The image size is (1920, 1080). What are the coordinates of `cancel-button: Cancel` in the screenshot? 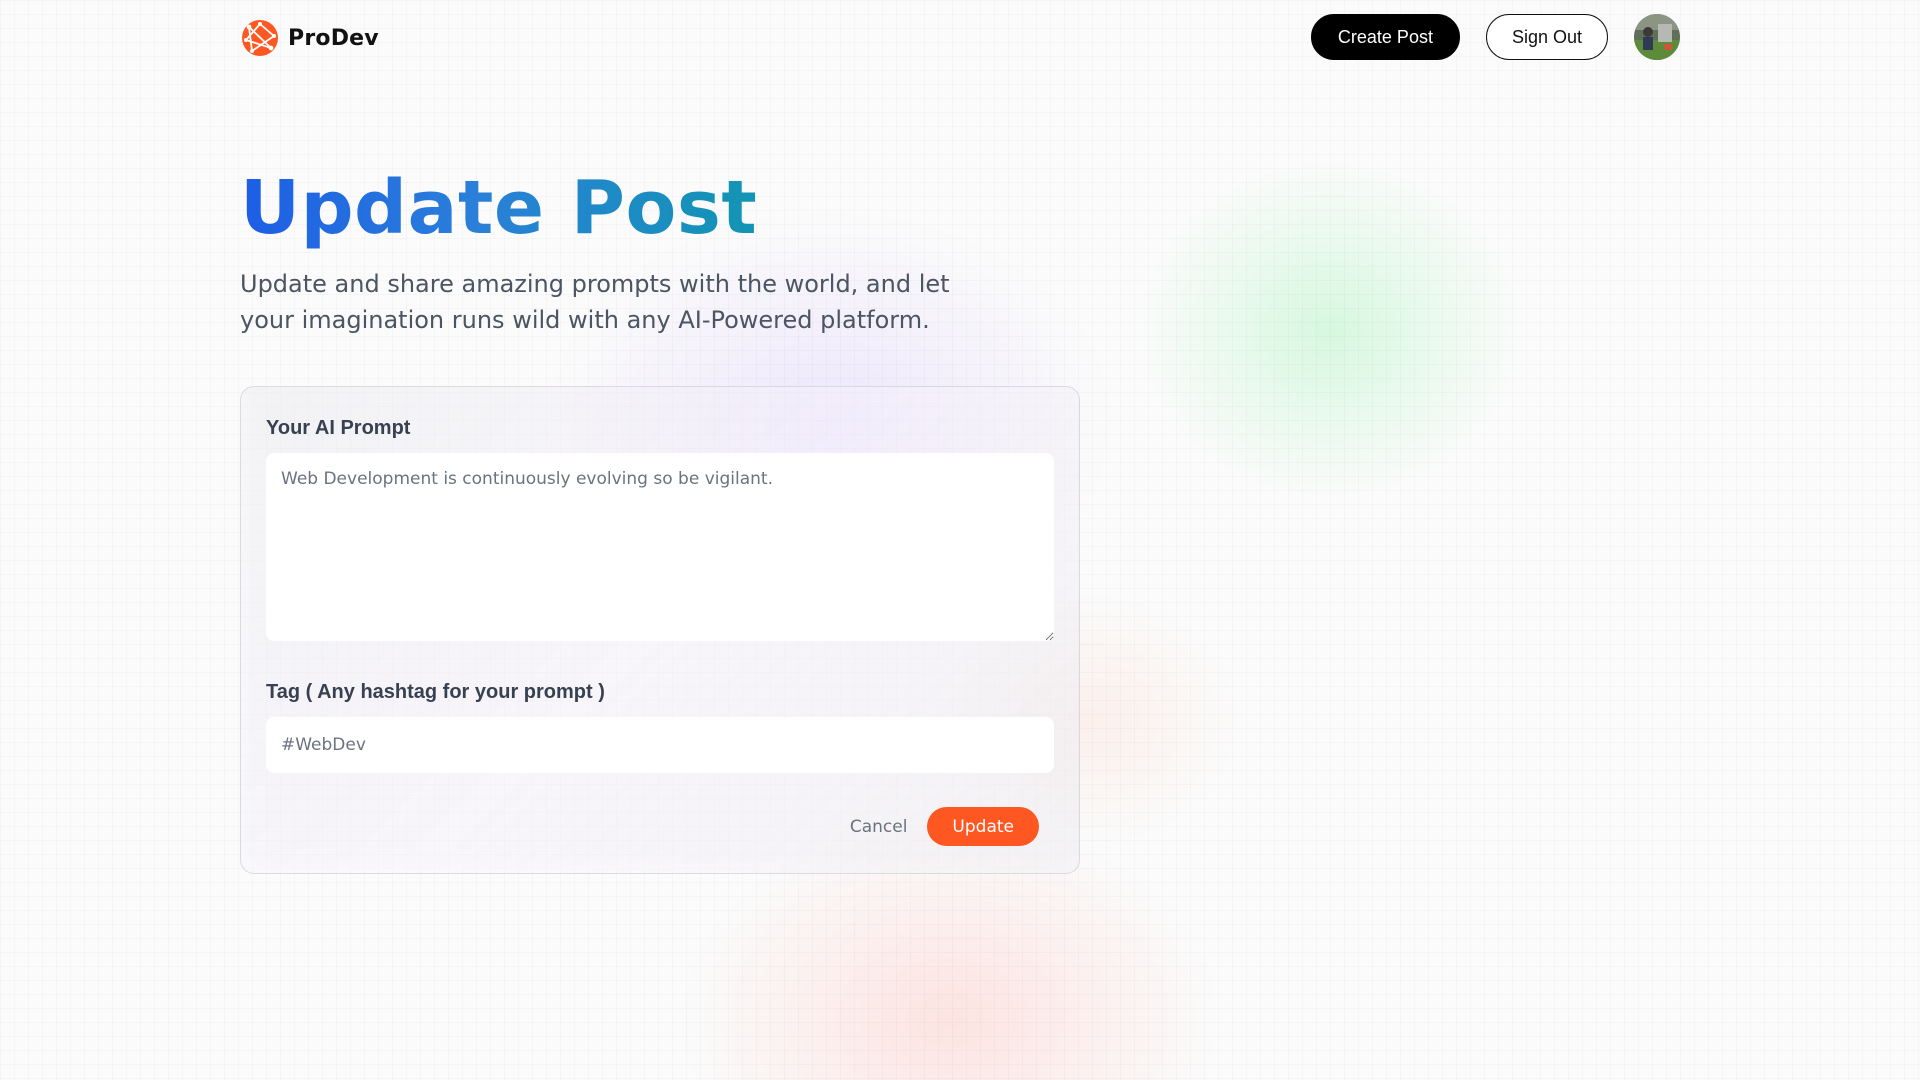 It's located at (879, 827).